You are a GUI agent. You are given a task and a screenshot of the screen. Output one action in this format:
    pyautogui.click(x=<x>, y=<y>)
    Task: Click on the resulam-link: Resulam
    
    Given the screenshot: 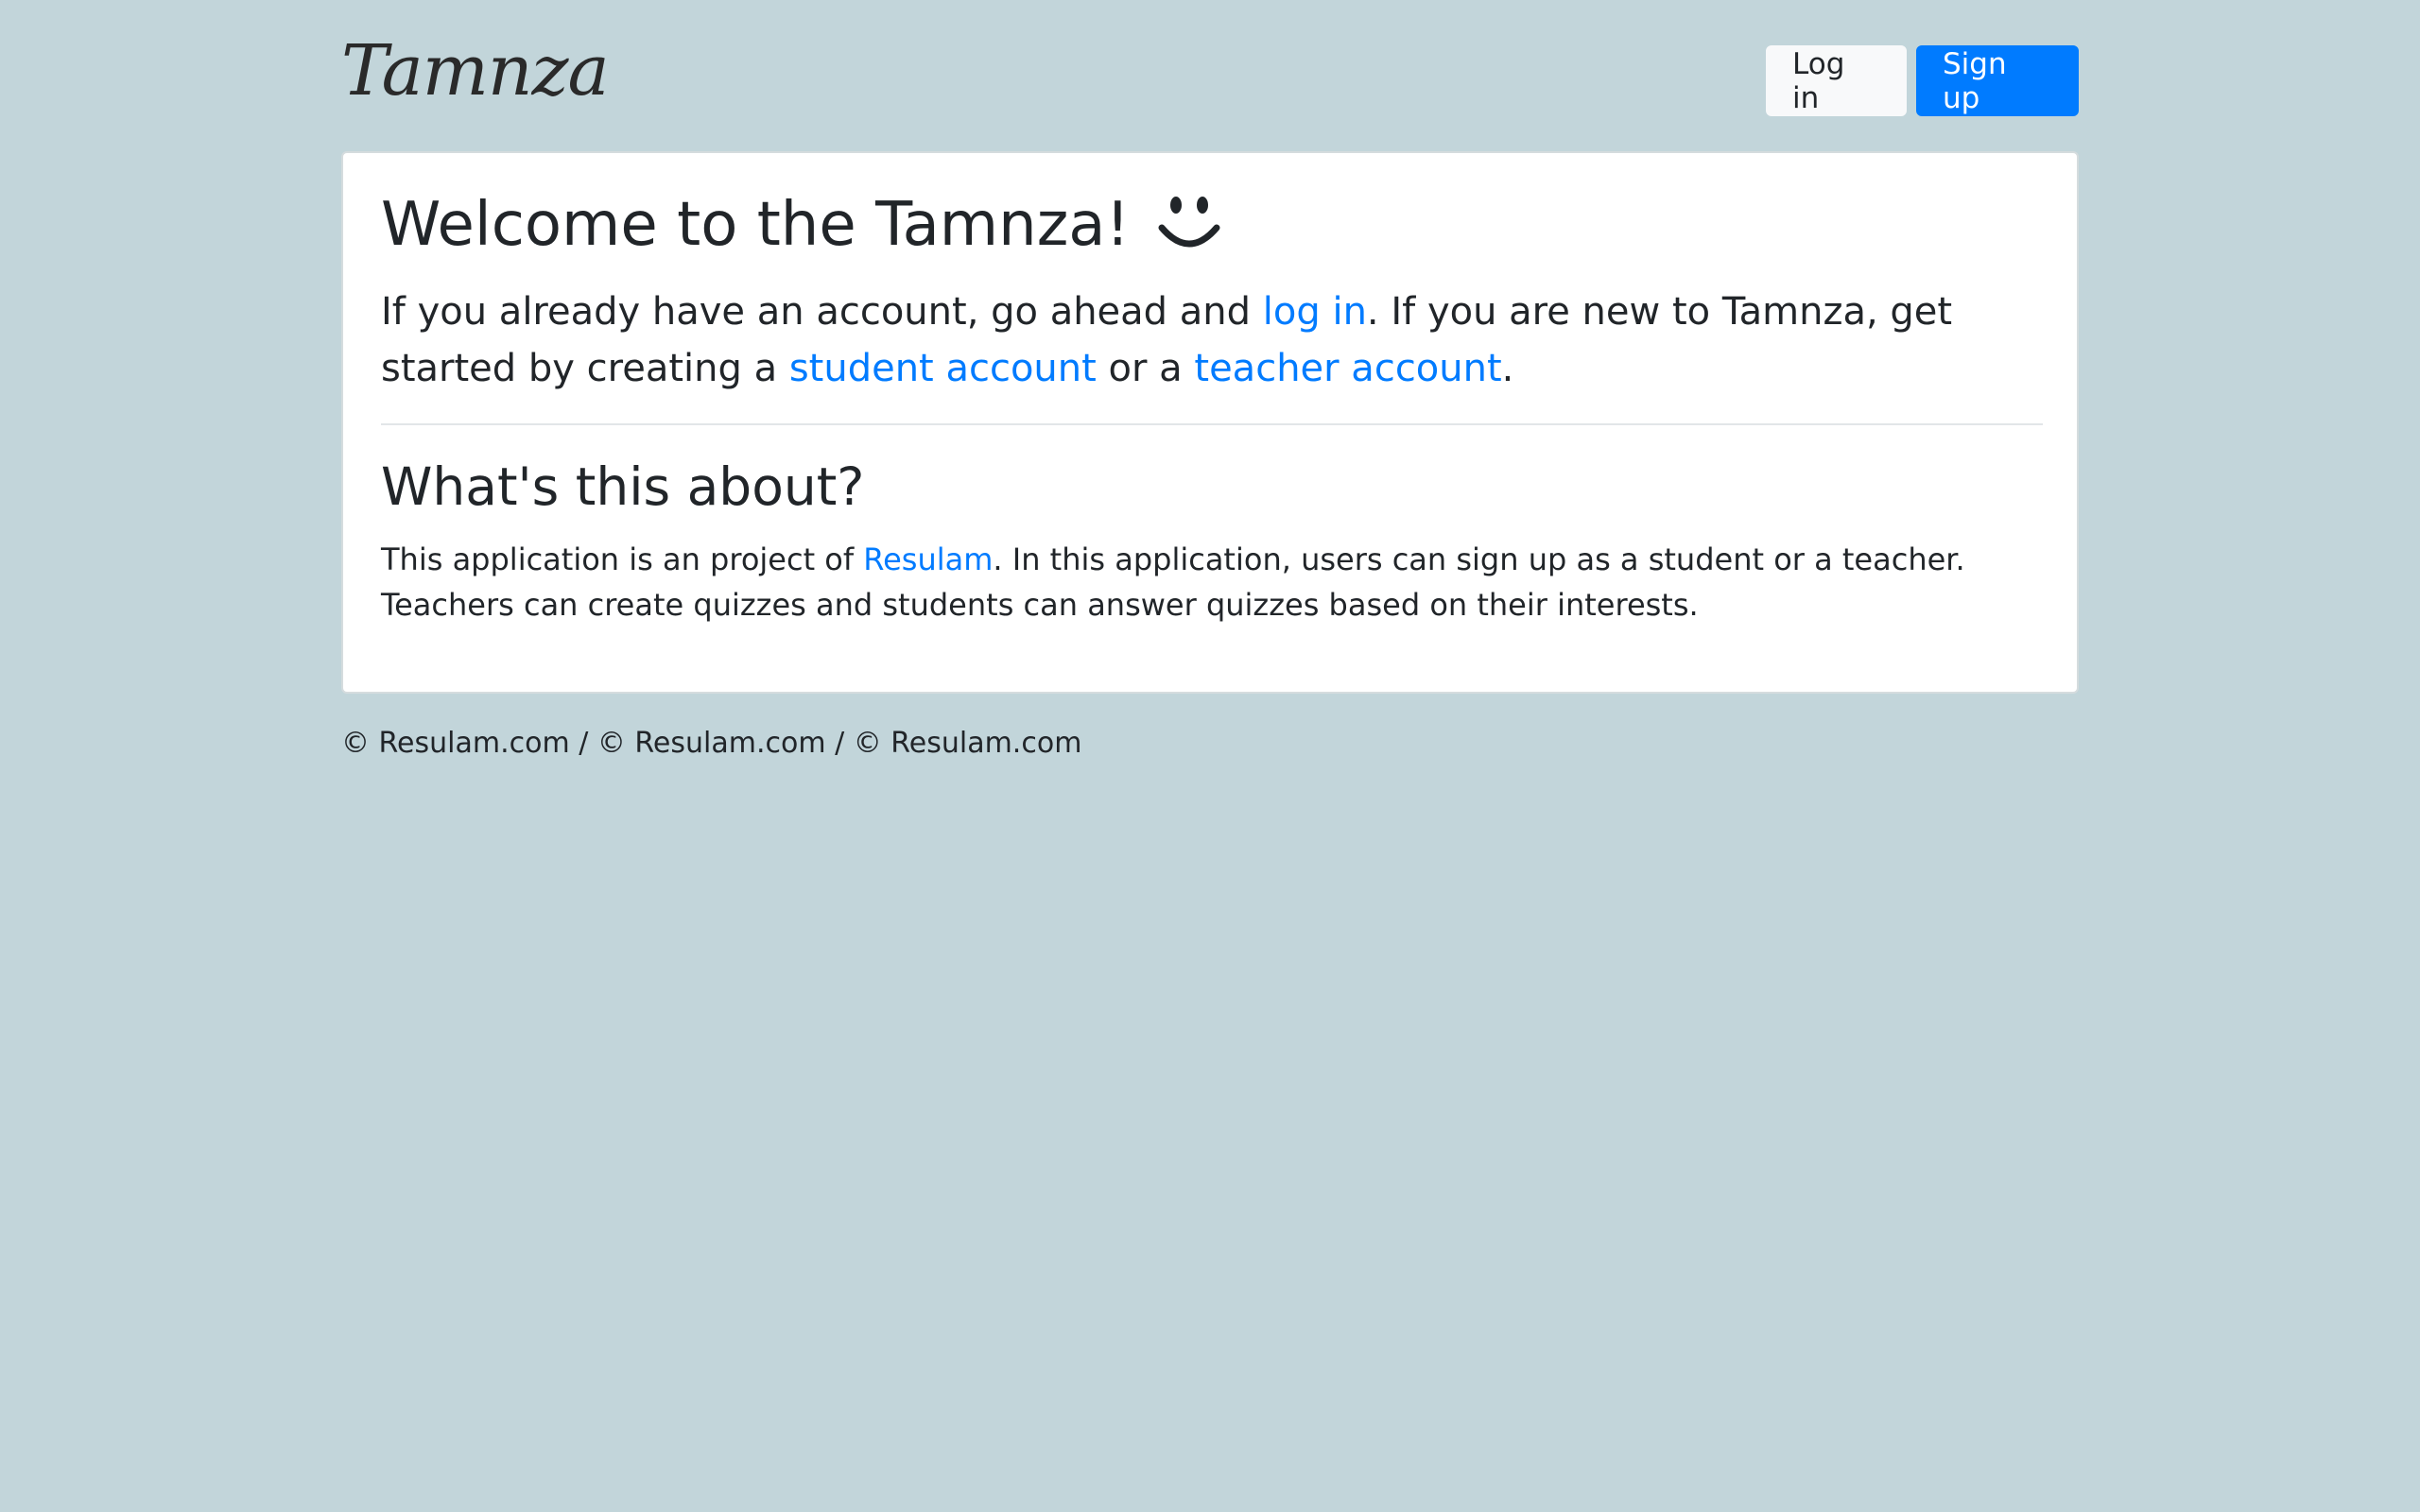 What is the action you would take?
    pyautogui.click(x=928, y=559)
    